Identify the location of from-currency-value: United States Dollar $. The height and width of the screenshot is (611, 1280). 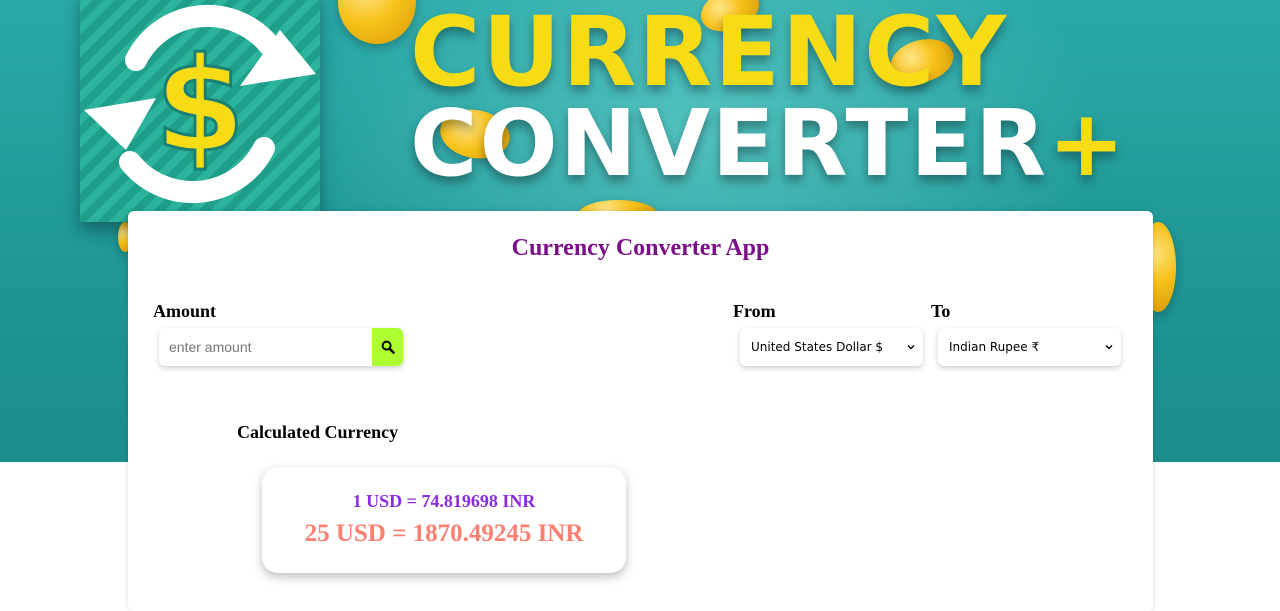
(817, 347).